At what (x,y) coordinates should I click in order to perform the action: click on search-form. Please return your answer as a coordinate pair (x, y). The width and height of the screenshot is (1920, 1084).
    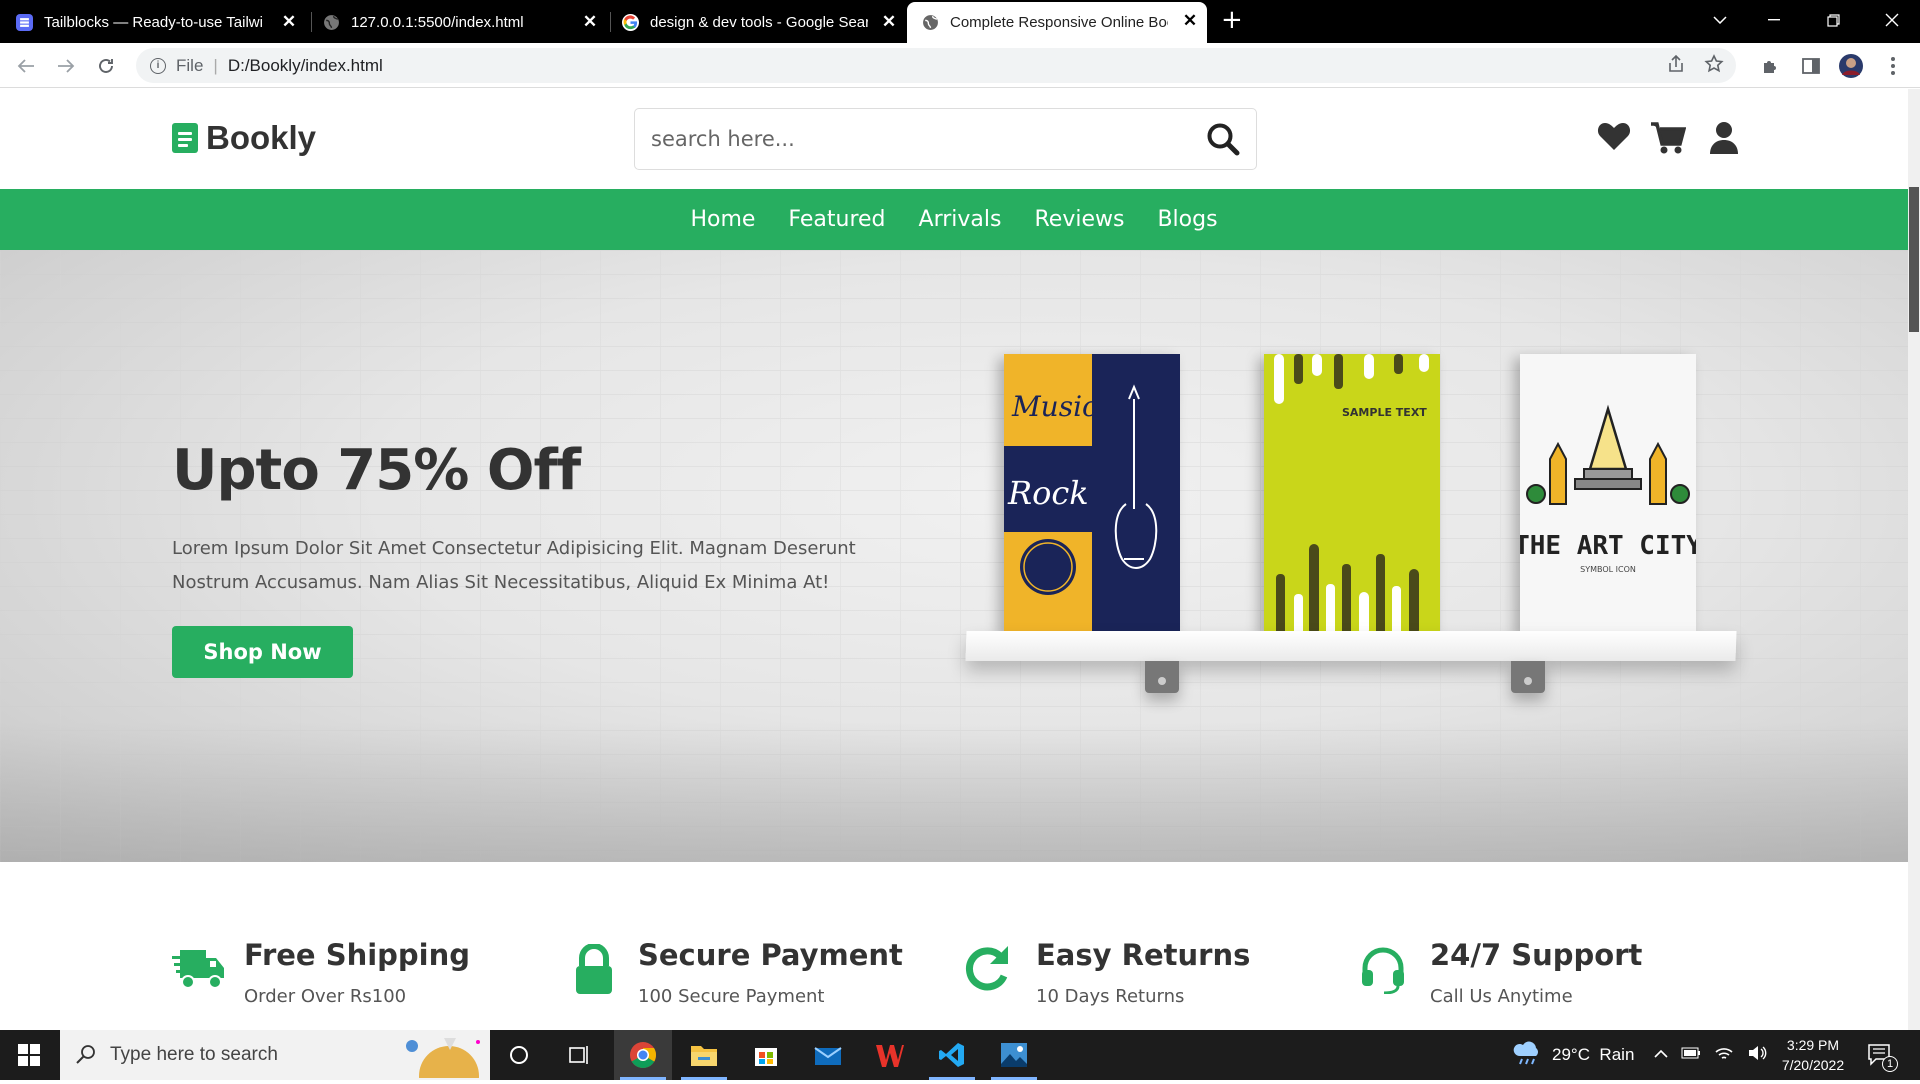
    Looking at the image, I should click on (945, 139).